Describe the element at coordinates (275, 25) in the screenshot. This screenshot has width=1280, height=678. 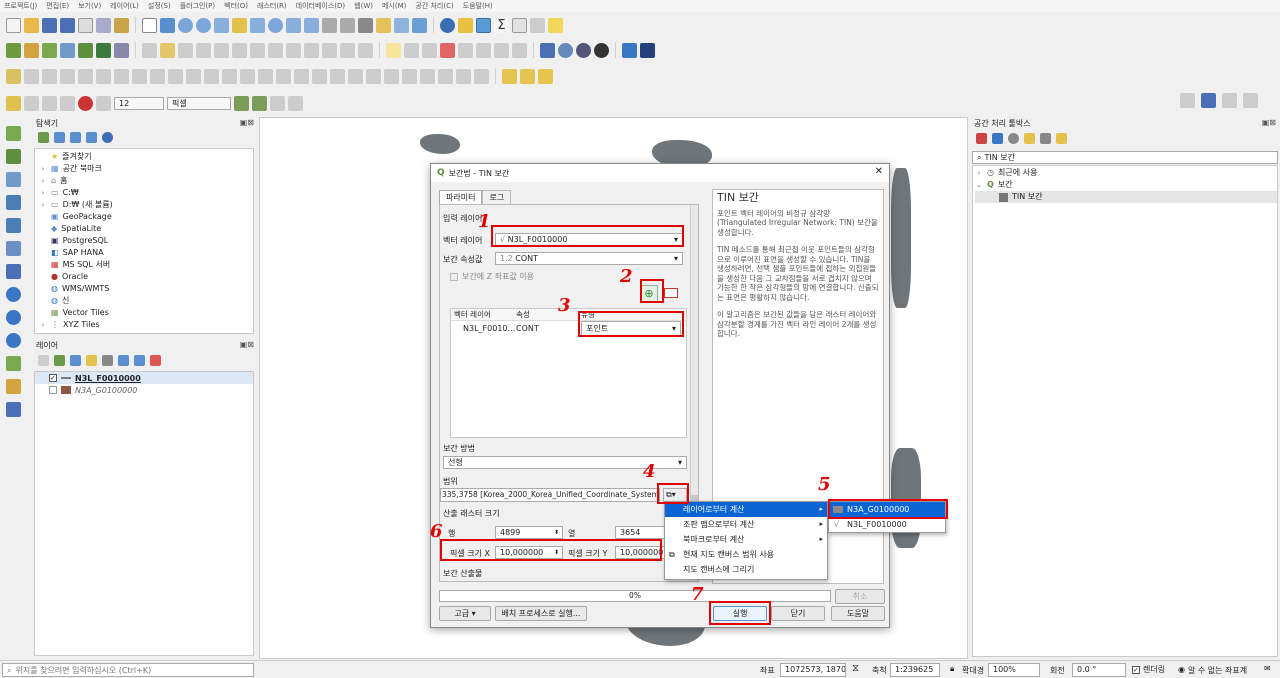
I see `zoom-native-icon` at that location.